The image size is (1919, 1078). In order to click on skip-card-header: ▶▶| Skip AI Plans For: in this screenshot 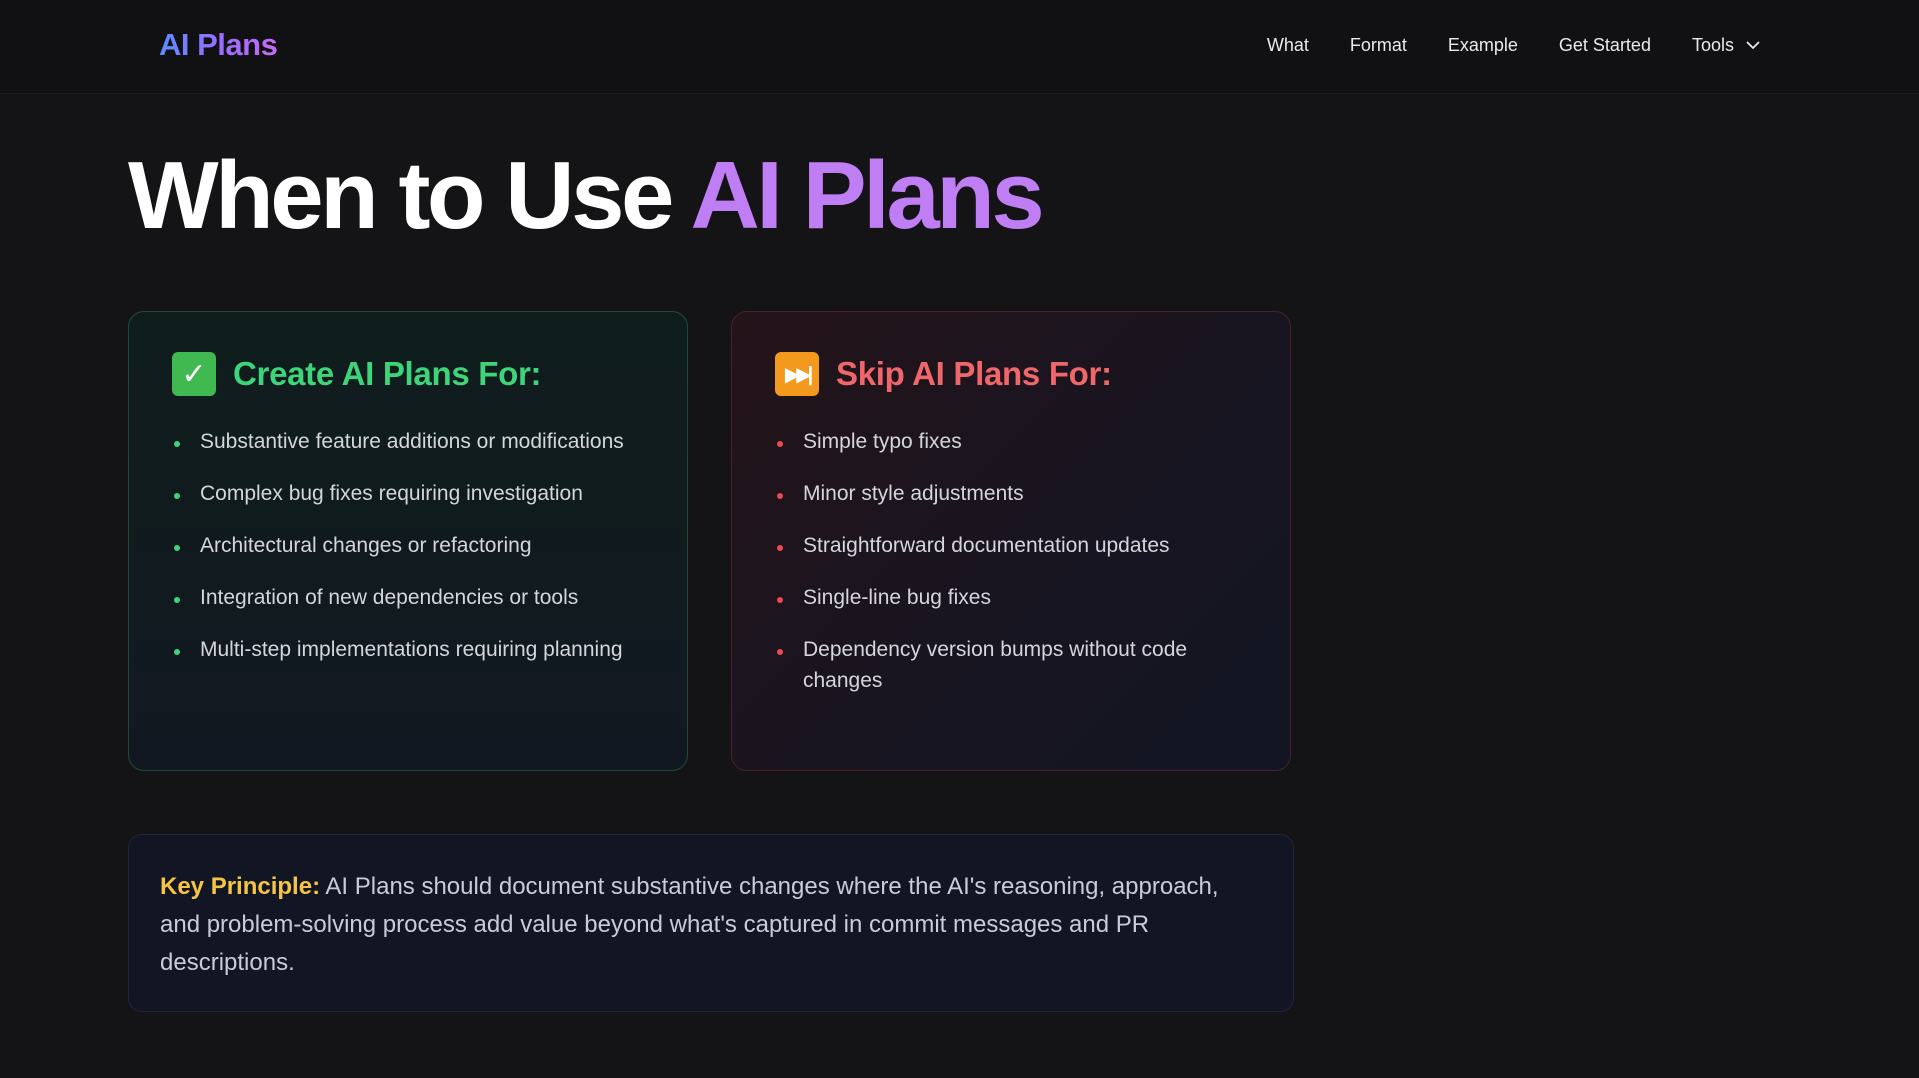, I will do `click(1012, 374)`.